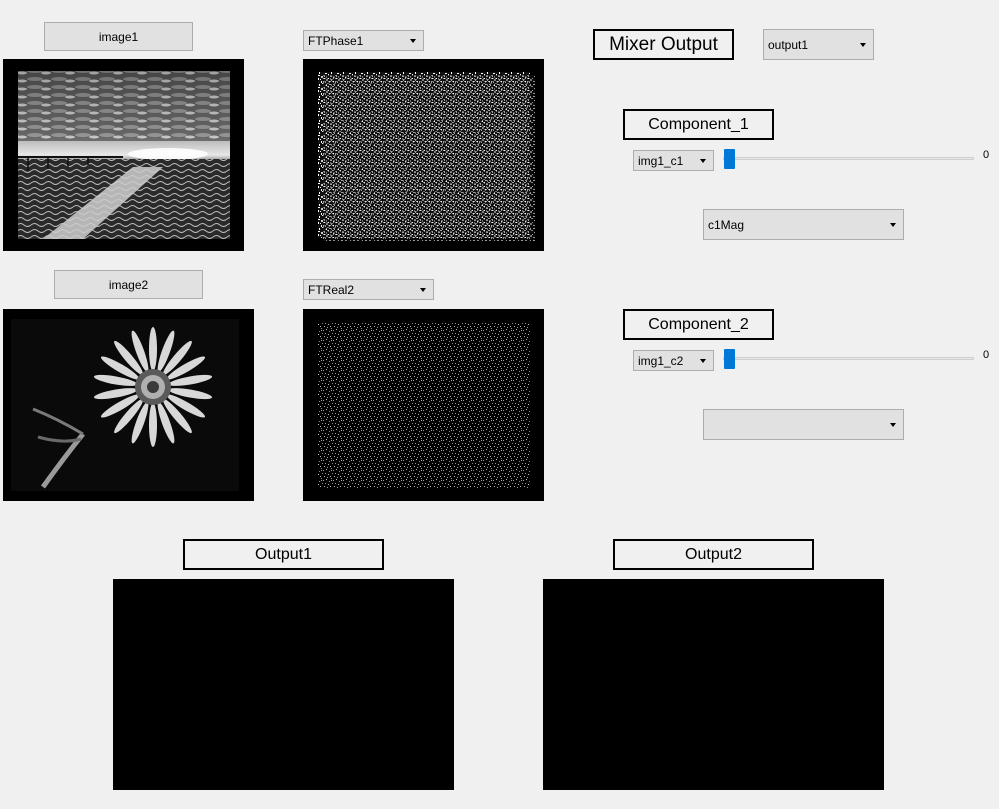 Image resolution: width=999 pixels, height=809 pixels. I want to click on component1-slider-handle, so click(729, 159).